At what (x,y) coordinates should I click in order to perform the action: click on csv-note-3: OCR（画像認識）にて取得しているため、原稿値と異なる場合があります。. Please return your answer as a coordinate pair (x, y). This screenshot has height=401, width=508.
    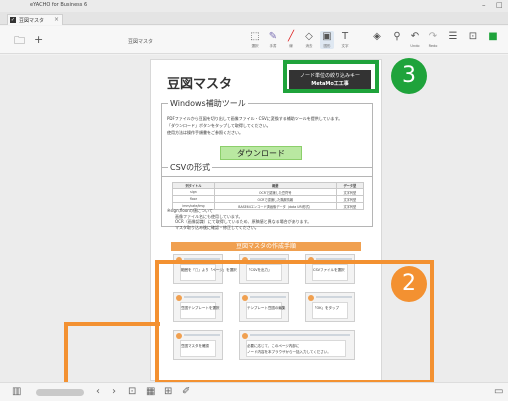
    Looking at the image, I should click on (243, 221).